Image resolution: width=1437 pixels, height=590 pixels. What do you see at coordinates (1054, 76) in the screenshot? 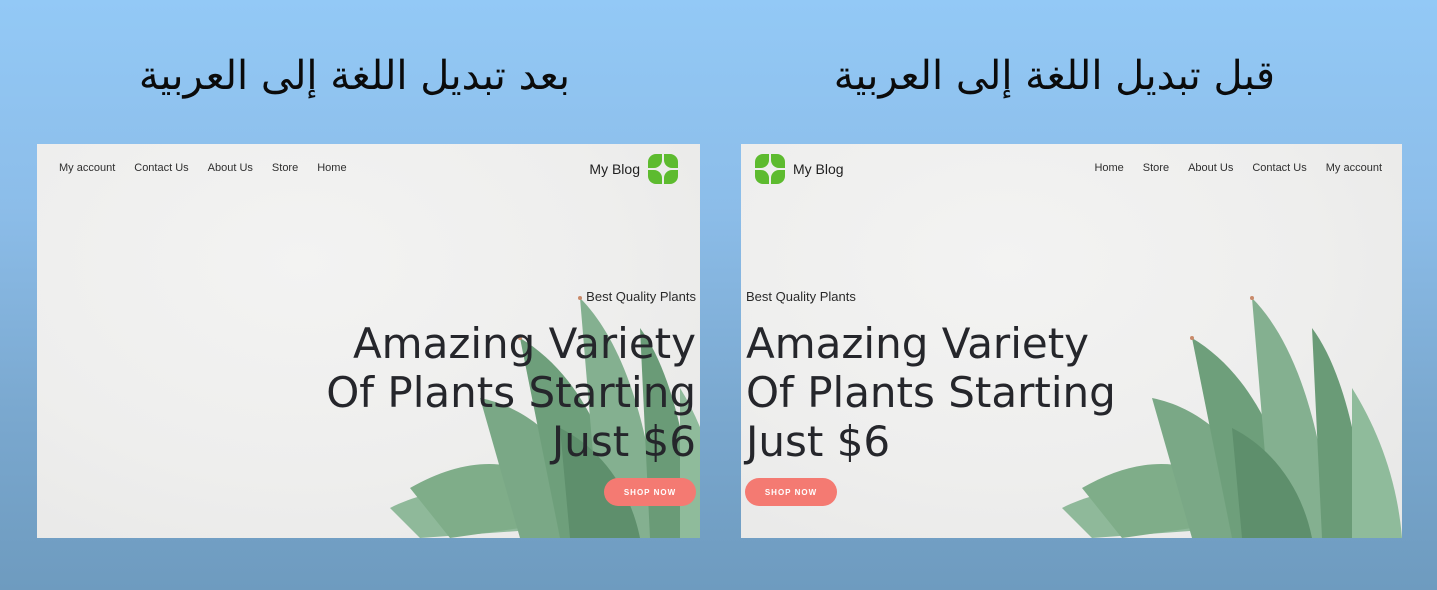
I see `before-caption: قبل تبديل اللغة إلى العربية` at bounding box center [1054, 76].